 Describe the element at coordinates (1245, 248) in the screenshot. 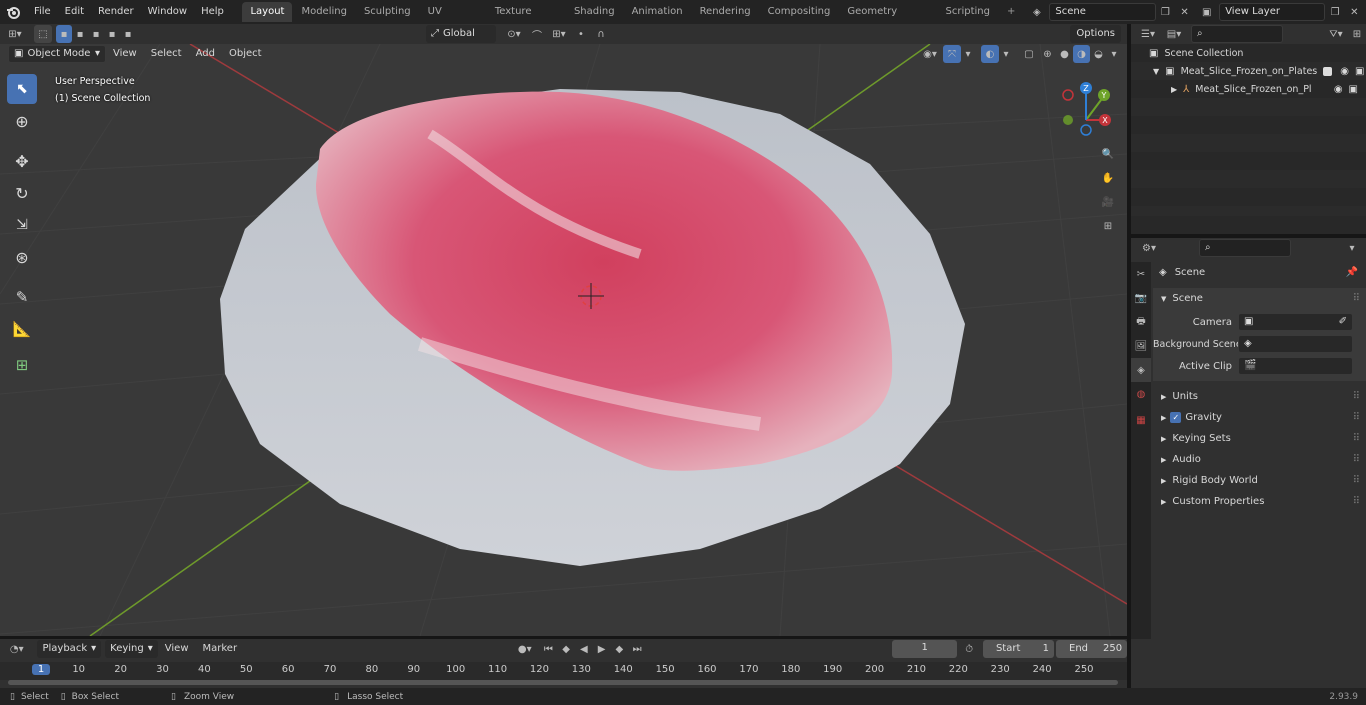

I see `properties-search-input: ⌕` at that location.